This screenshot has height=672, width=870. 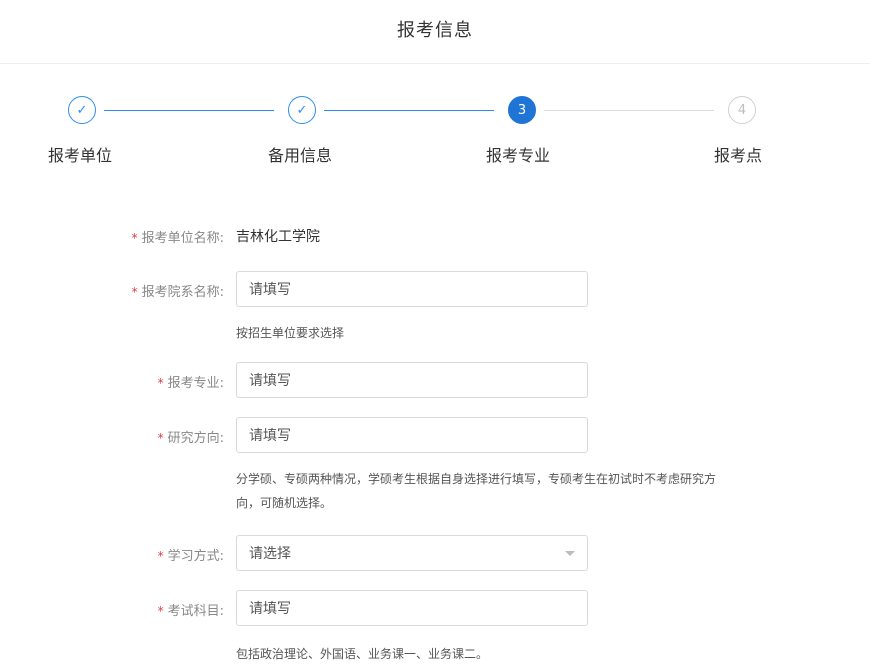 What do you see at coordinates (284, 503) in the screenshot?
I see `direction-hint-line-2: 向，可随机选择。` at bounding box center [284, 503].